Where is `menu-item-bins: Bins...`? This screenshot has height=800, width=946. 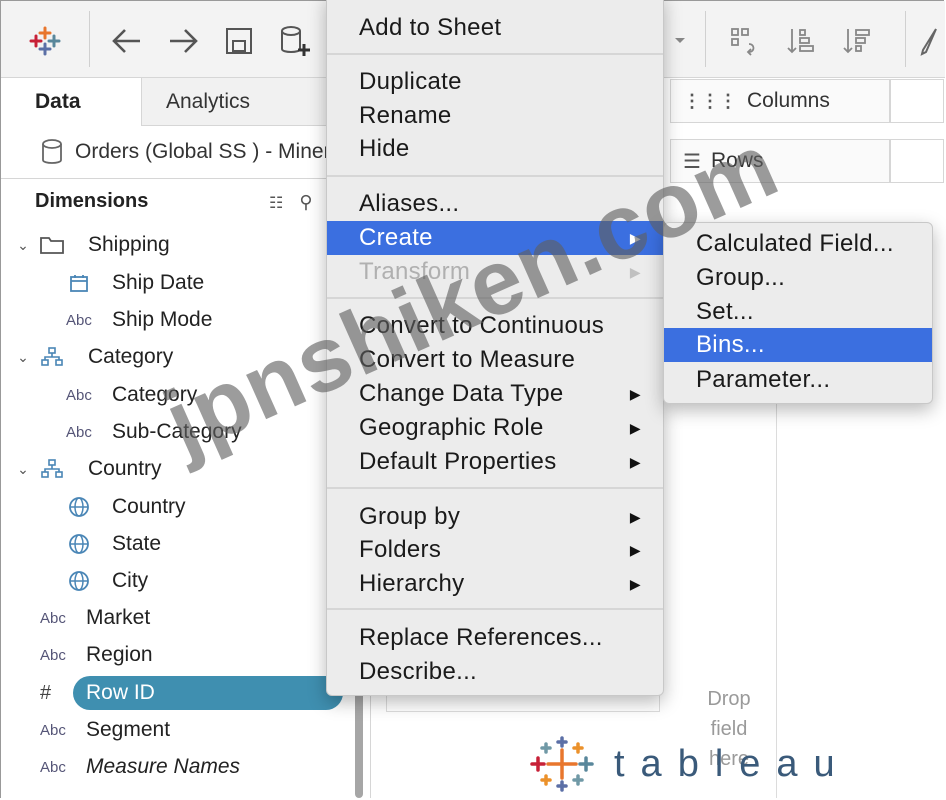 menu-item-bins: Bins... is located at coordinates (798, 345).